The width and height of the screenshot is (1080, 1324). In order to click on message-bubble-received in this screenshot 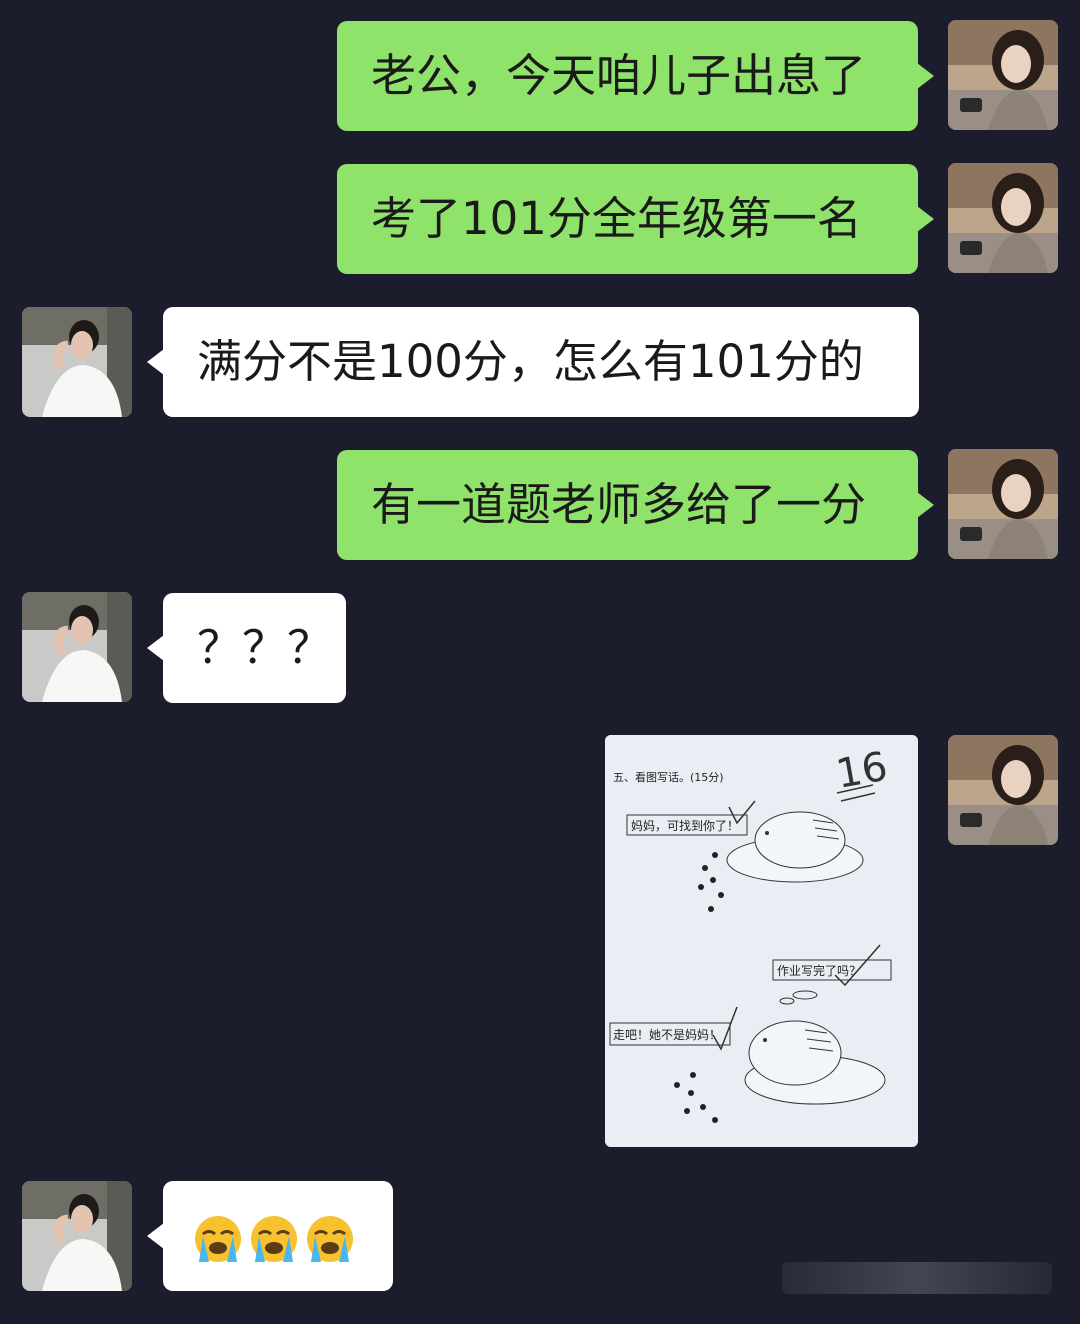, I will do `click(270, 1236)`.